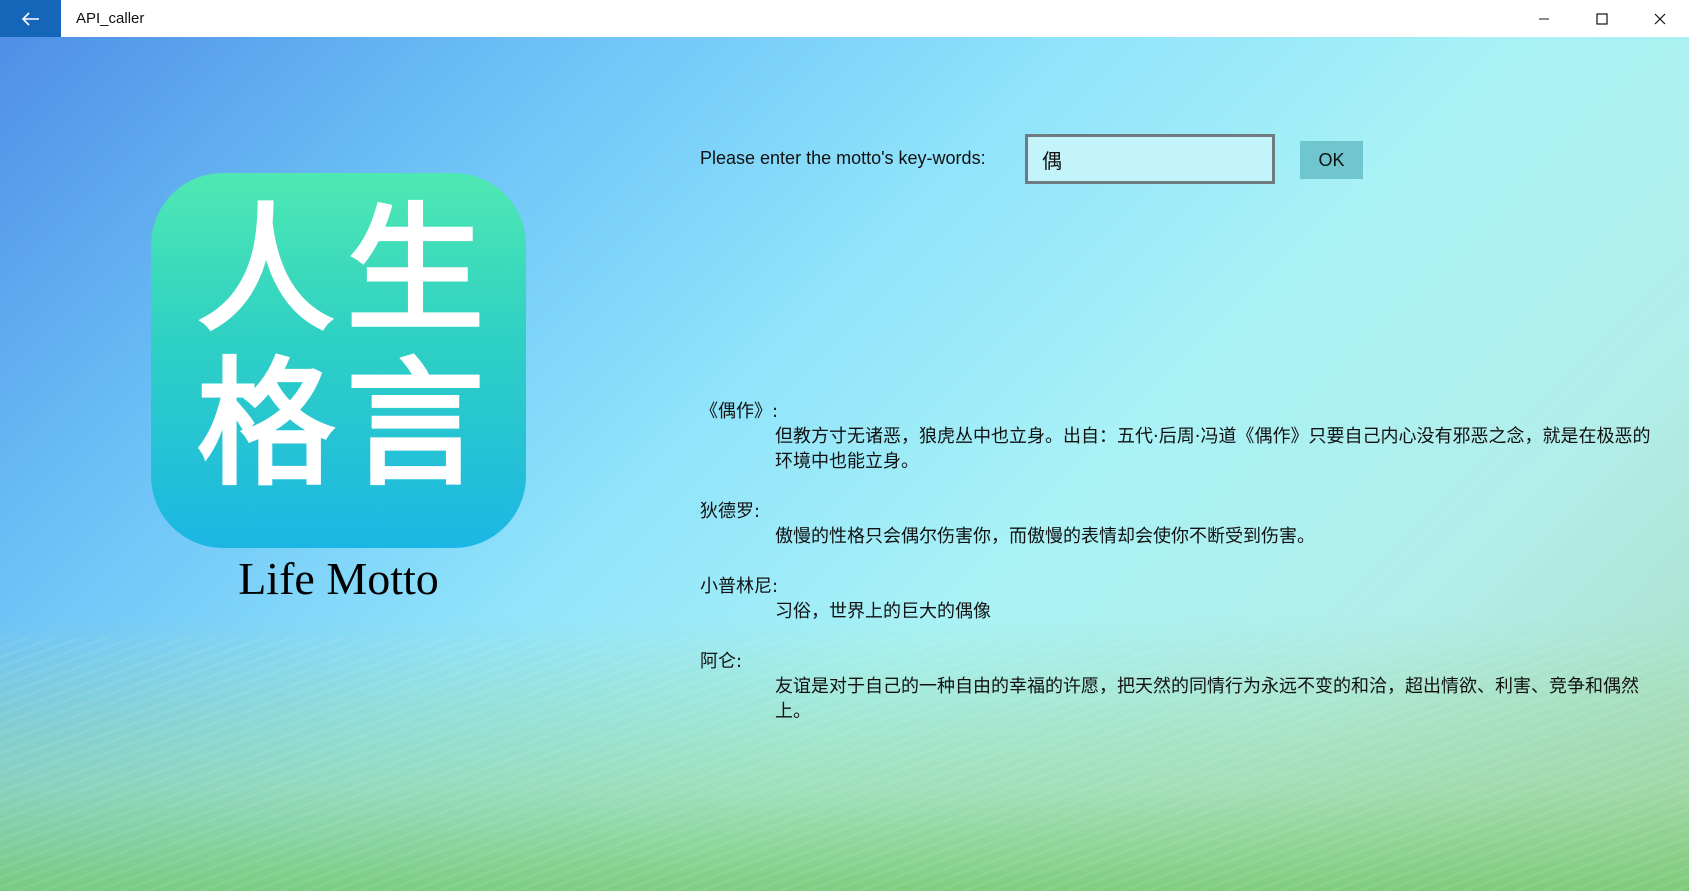  Describe the element at coordinates (1180, 524) in the screenshot. I see `result-item: 狄德罗: 傲慢的性格只会偶尔伤害你，而傲慢的表情却会使你不断受到伤害。` at that location.